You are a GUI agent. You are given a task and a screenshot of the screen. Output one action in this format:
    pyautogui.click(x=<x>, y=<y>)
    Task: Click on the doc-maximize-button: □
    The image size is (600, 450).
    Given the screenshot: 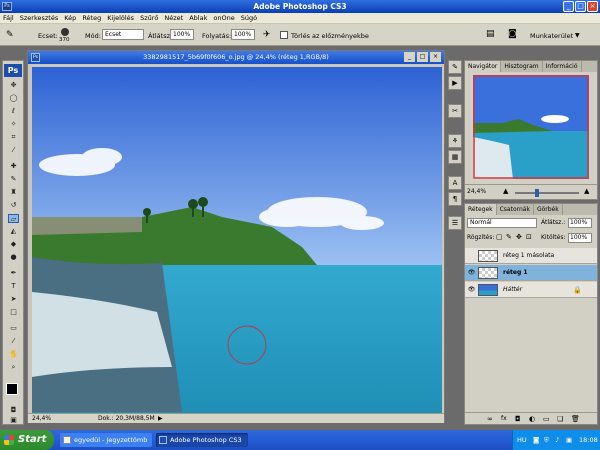 What is the action you would take?
    pyautogui.click(x=422, y=57)
    